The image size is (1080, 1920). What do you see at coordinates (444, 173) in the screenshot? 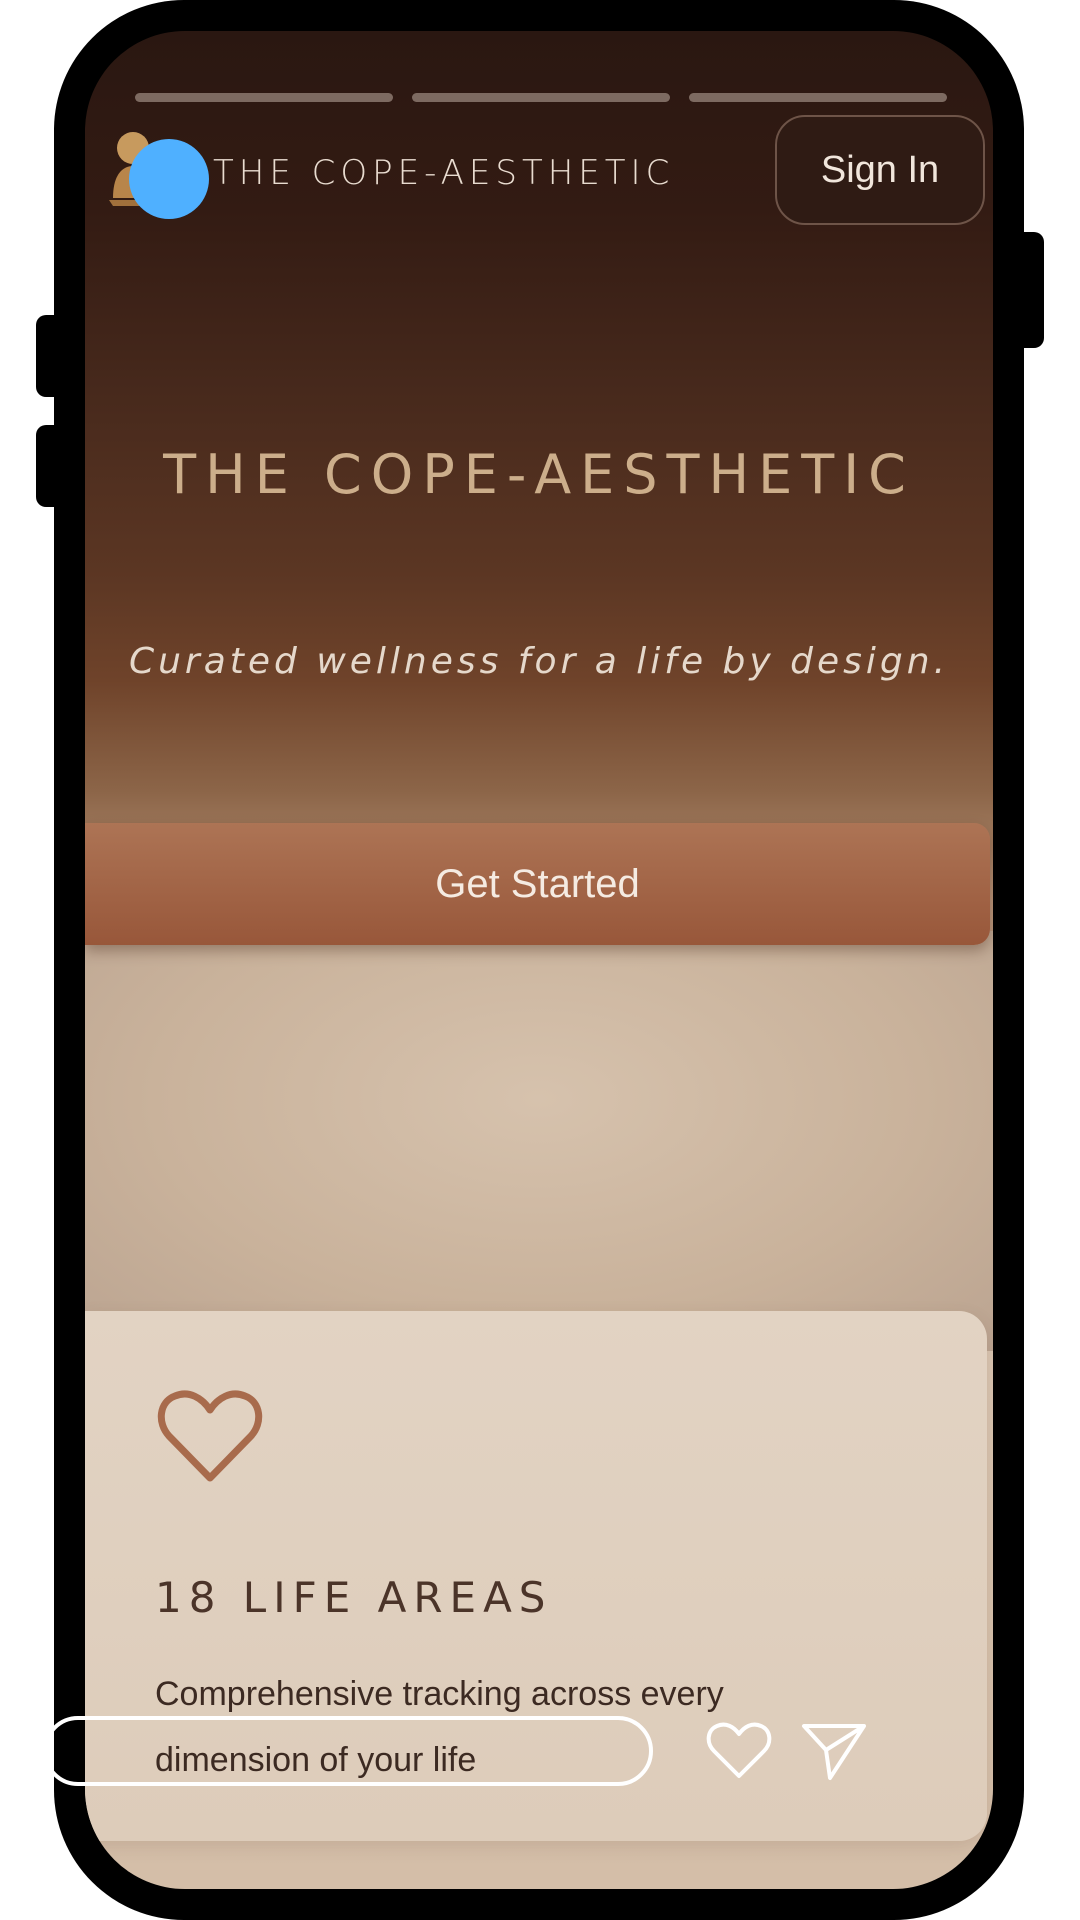
I see `brand-name: THE COPE-AESTHETIC` at bounding box center [444, 173].